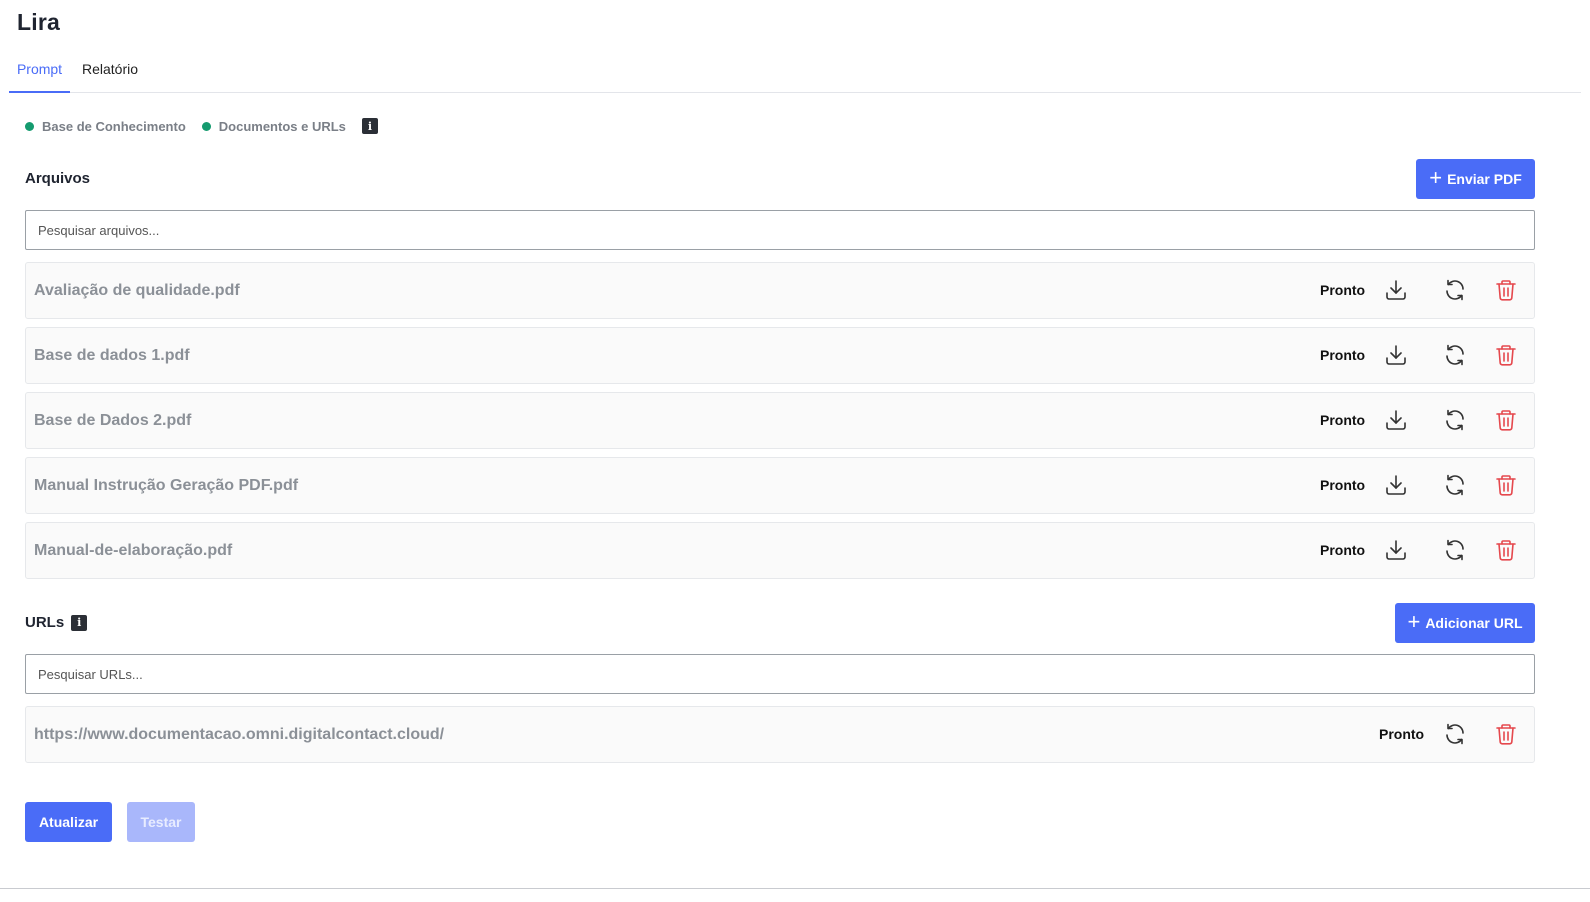 Image resolution: width=1590 pixels, height=902 pixels. What do you see at coordinates (282, 126) in the screenshot?
I see `source-label: Documentos e URLs` at bounding box center [282, 126].